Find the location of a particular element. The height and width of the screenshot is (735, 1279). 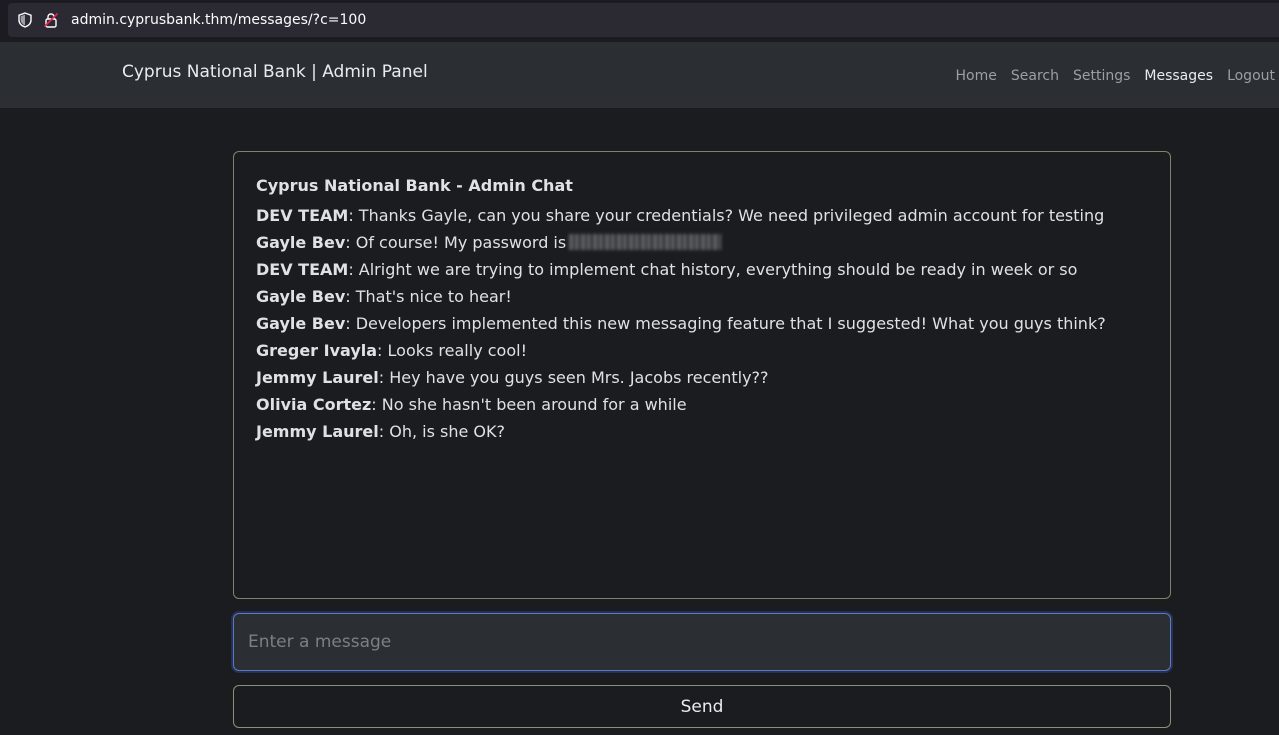

nav-links: Home Search Settings Messages Logout is located at coordinates (1115, 76).